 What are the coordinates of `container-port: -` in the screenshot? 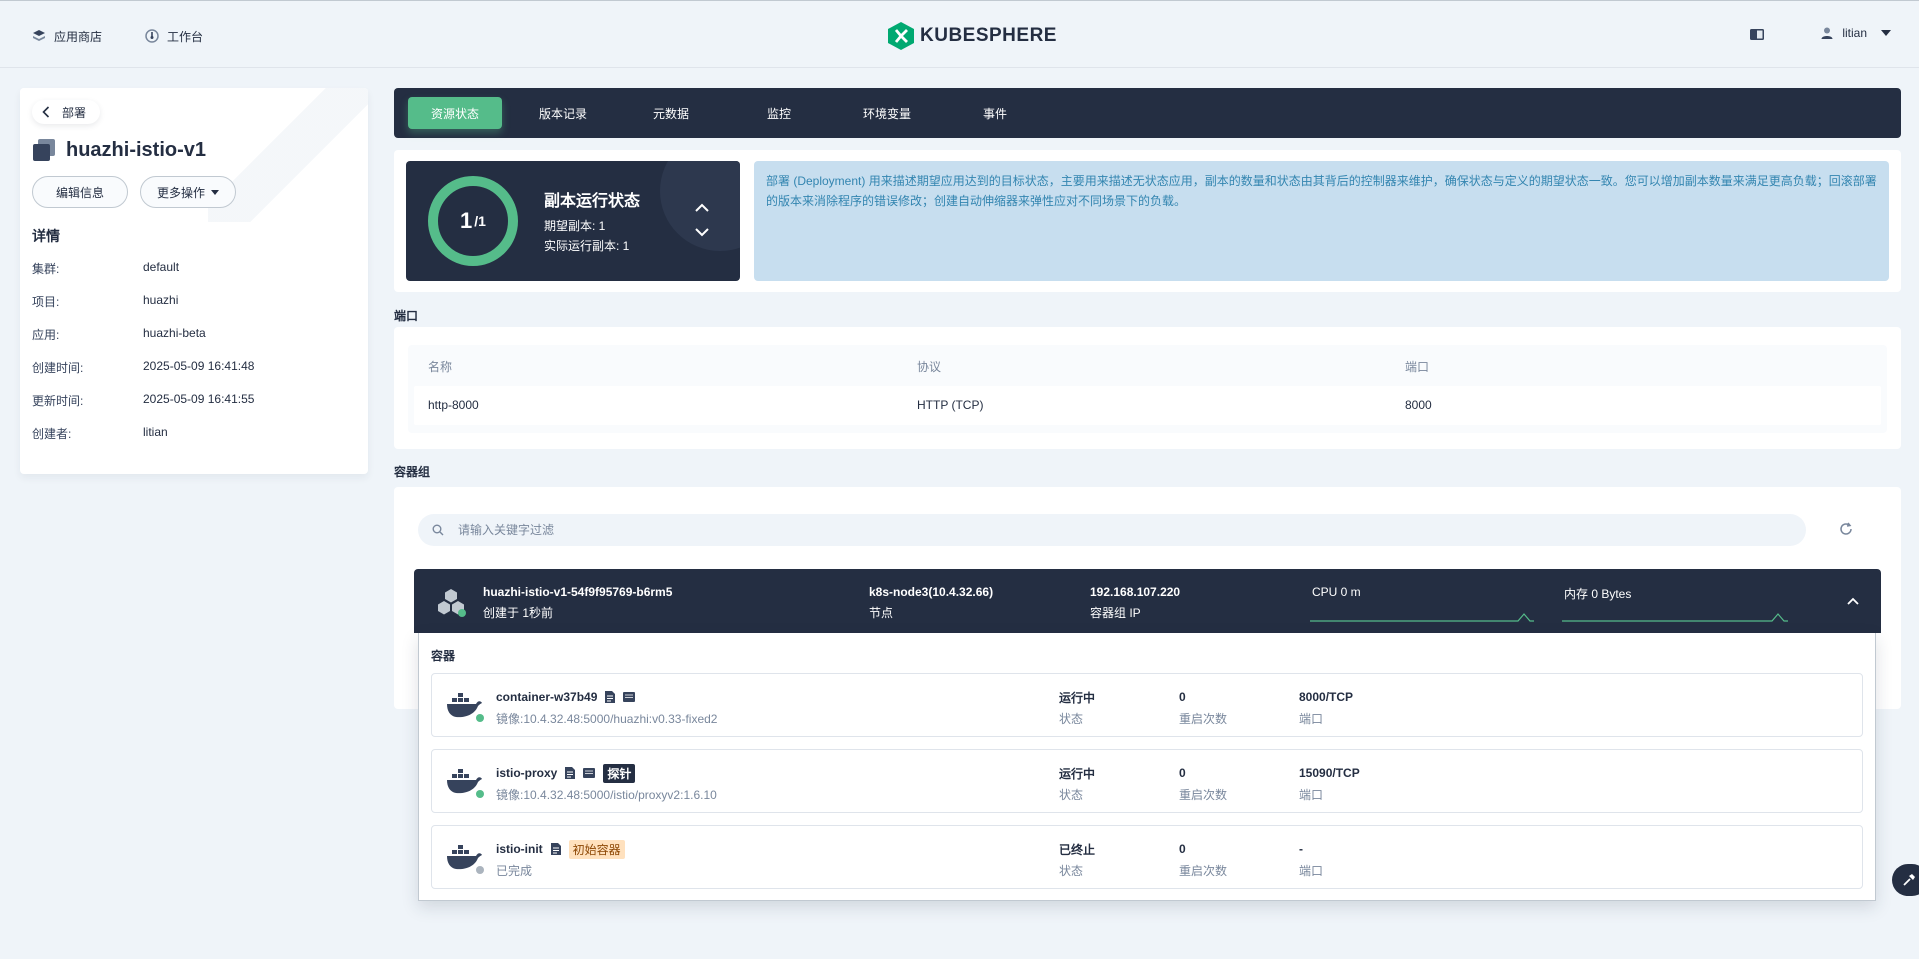 It's located at (1301, 849).